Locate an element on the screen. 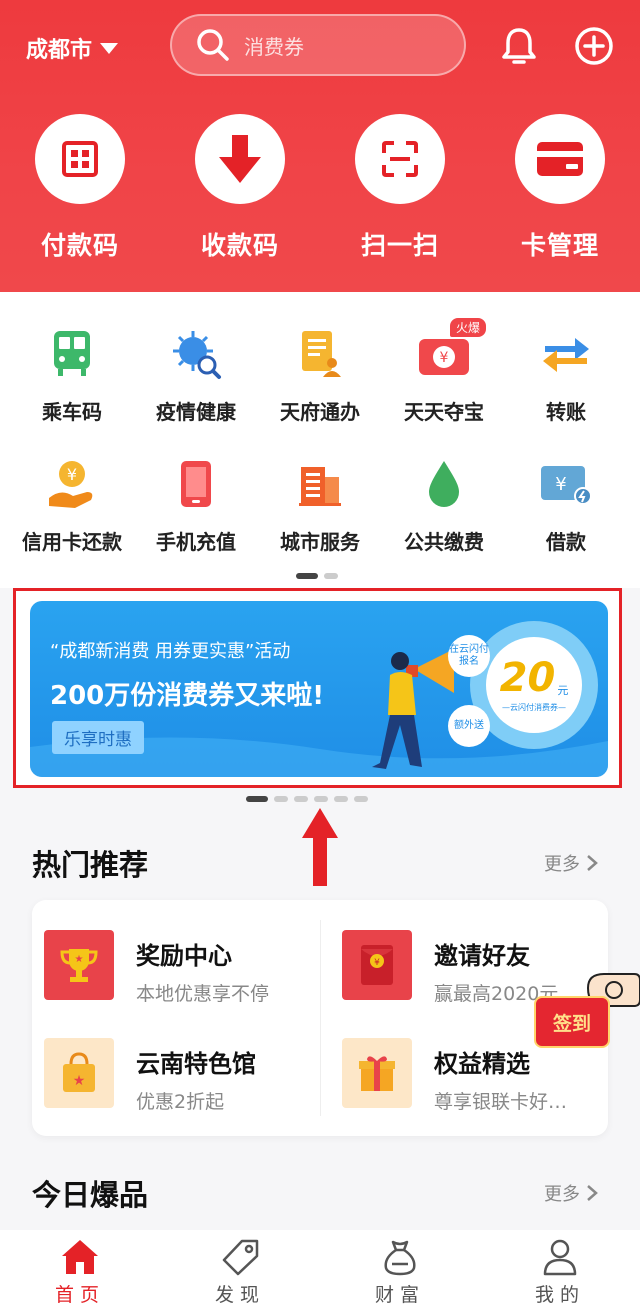 The image size is (640, 1311). tab-mine: 我的 is located at coordinates (560, 1272).